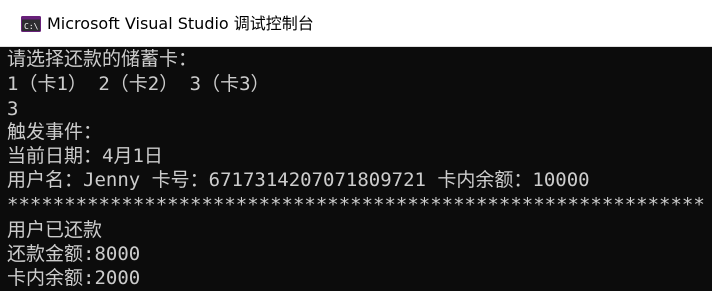 The width and height of the screenshot is (712, 291). What do you see at coordinates (13, 109) in the screenshot?
I see `console-line: 3` at bounding box center [13, 109].